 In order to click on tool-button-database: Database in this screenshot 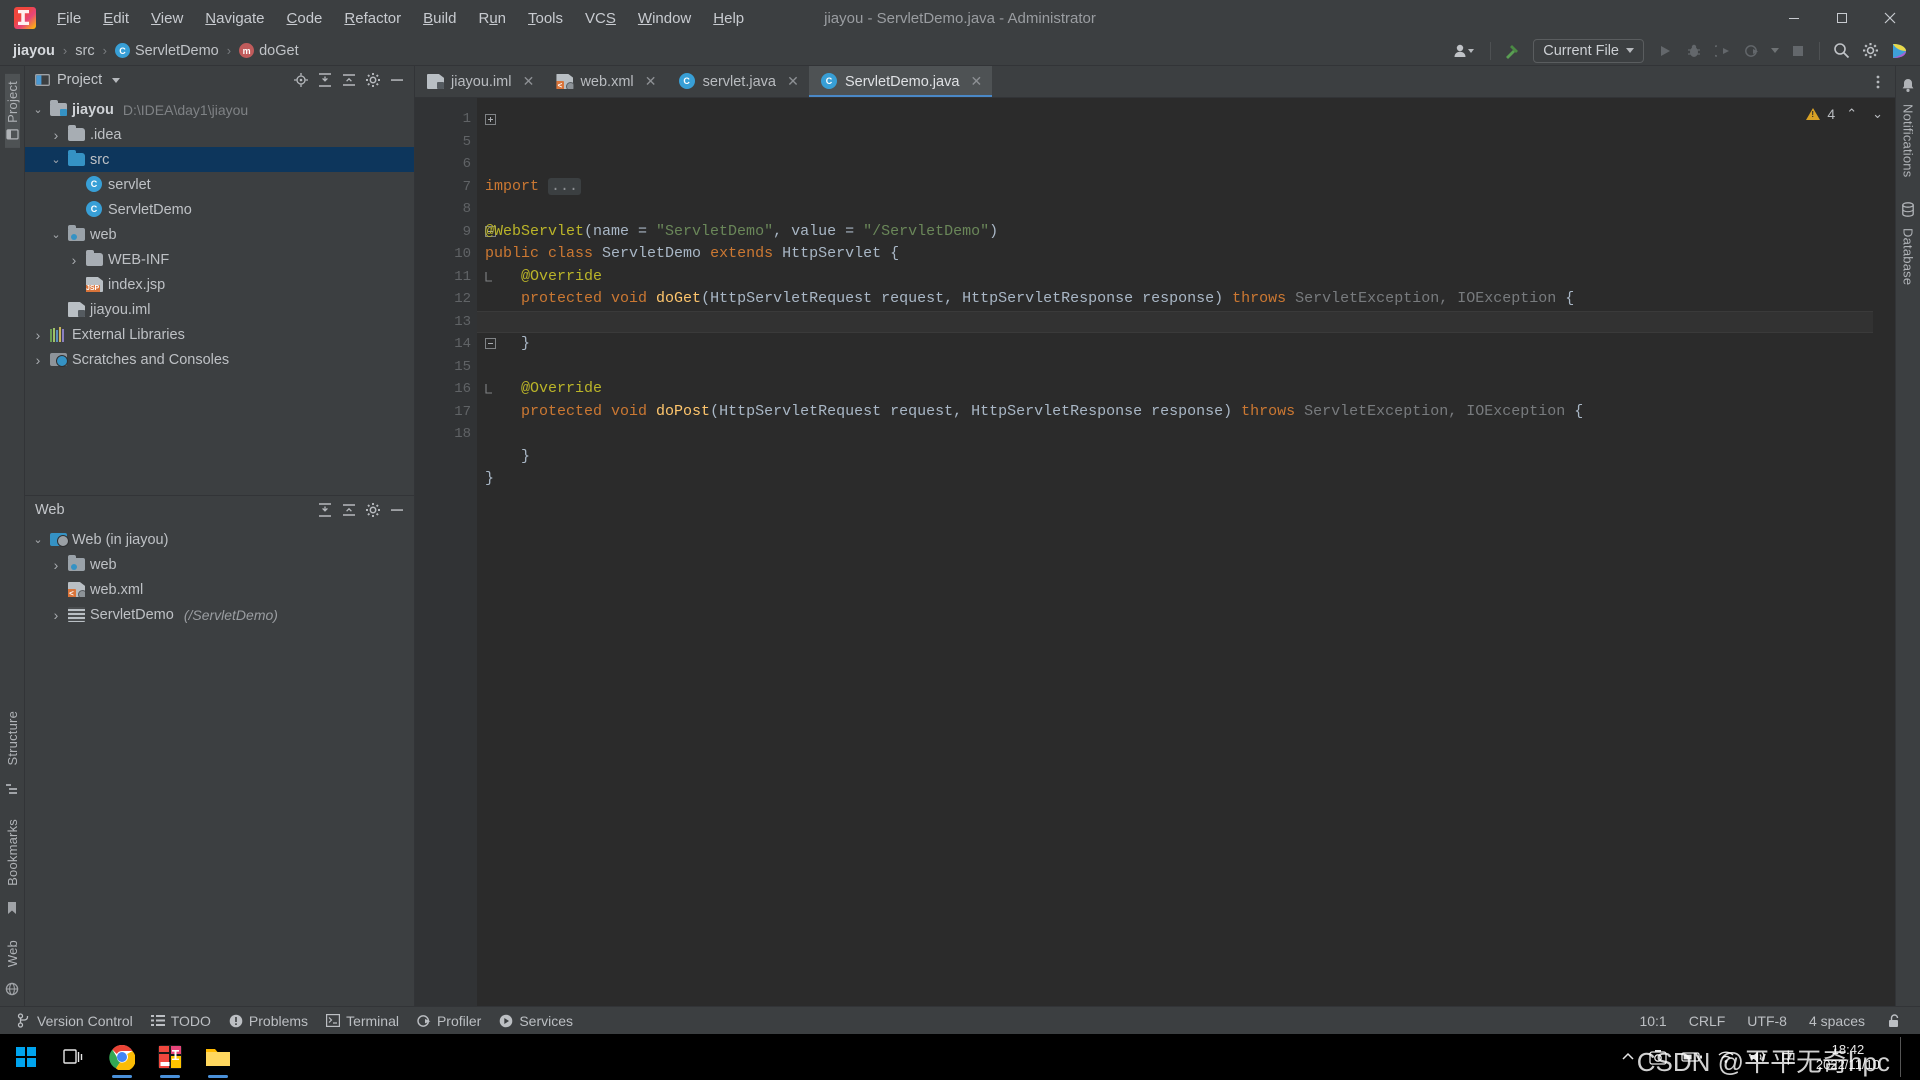, I will do `click(1908, 256)`.